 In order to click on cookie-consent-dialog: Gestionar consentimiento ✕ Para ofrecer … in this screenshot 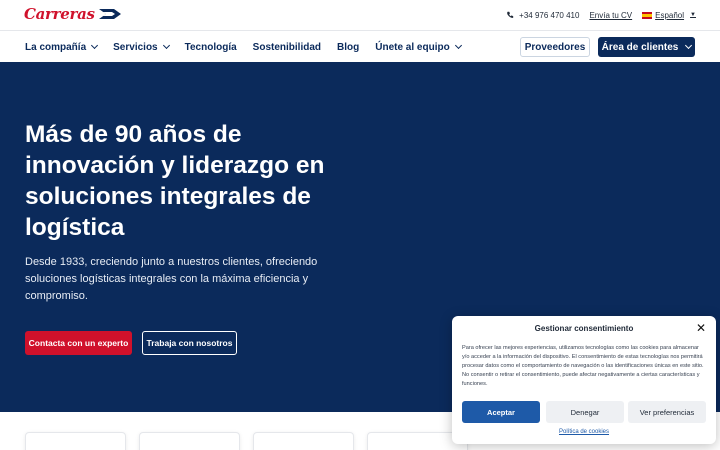, I will do `click(584, 380)`.